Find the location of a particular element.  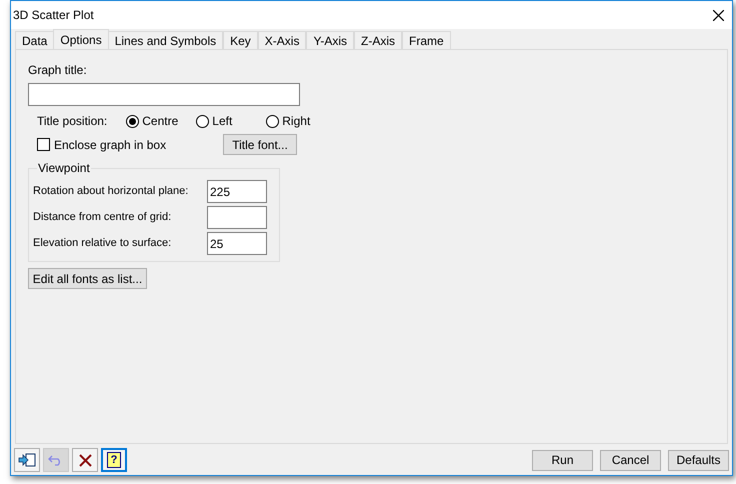

number-field: 225 is located at coordinates (237, 191).